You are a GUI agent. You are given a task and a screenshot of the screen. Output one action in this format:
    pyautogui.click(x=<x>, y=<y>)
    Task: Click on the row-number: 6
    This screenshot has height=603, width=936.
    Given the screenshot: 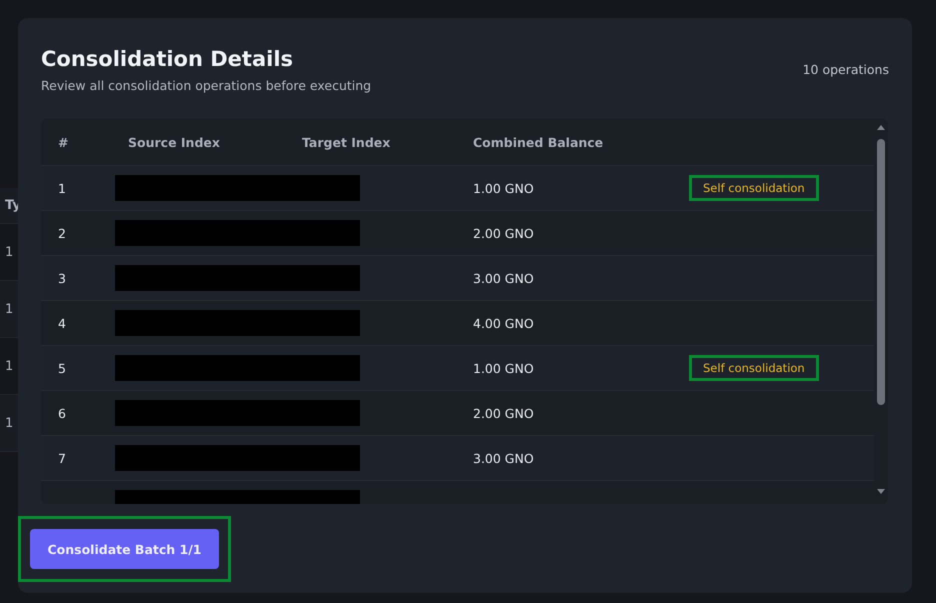 What is the action you would take?
    pyautogui.click(x=62, y=413)
    